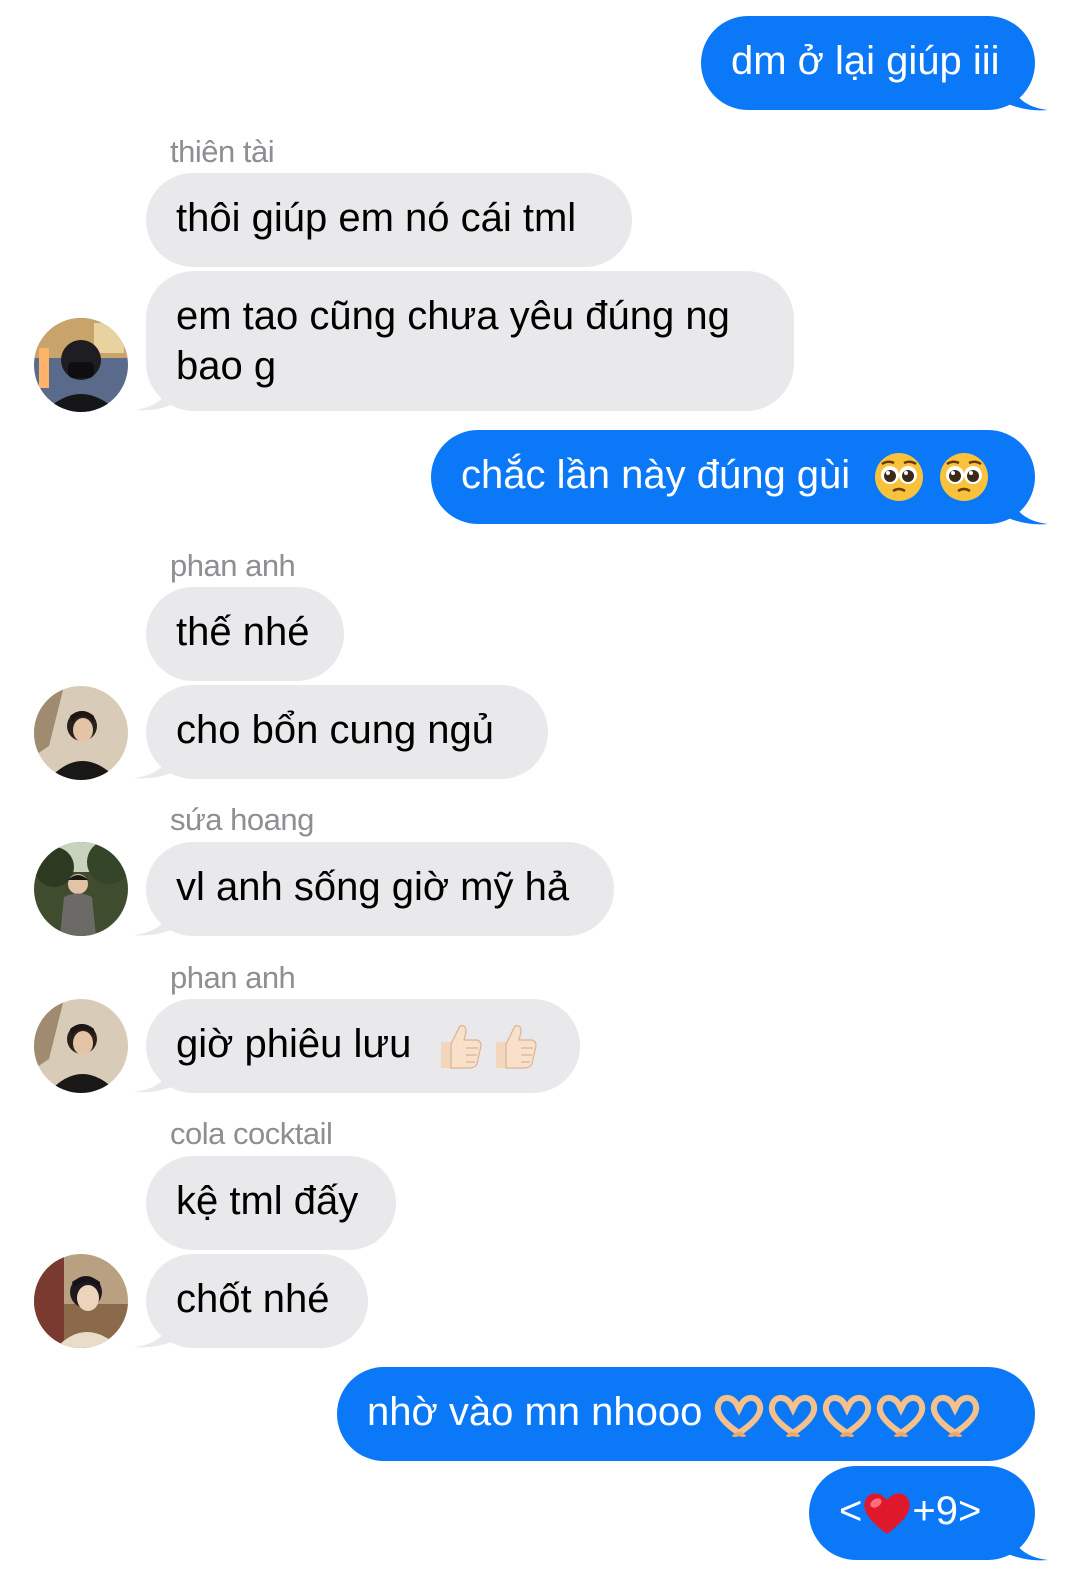 Image resolution: width=1080 pixels, height=1577 pixels. I want to click on outgoing-message: nhờ vào mn nhooo, so click(686, 1414).